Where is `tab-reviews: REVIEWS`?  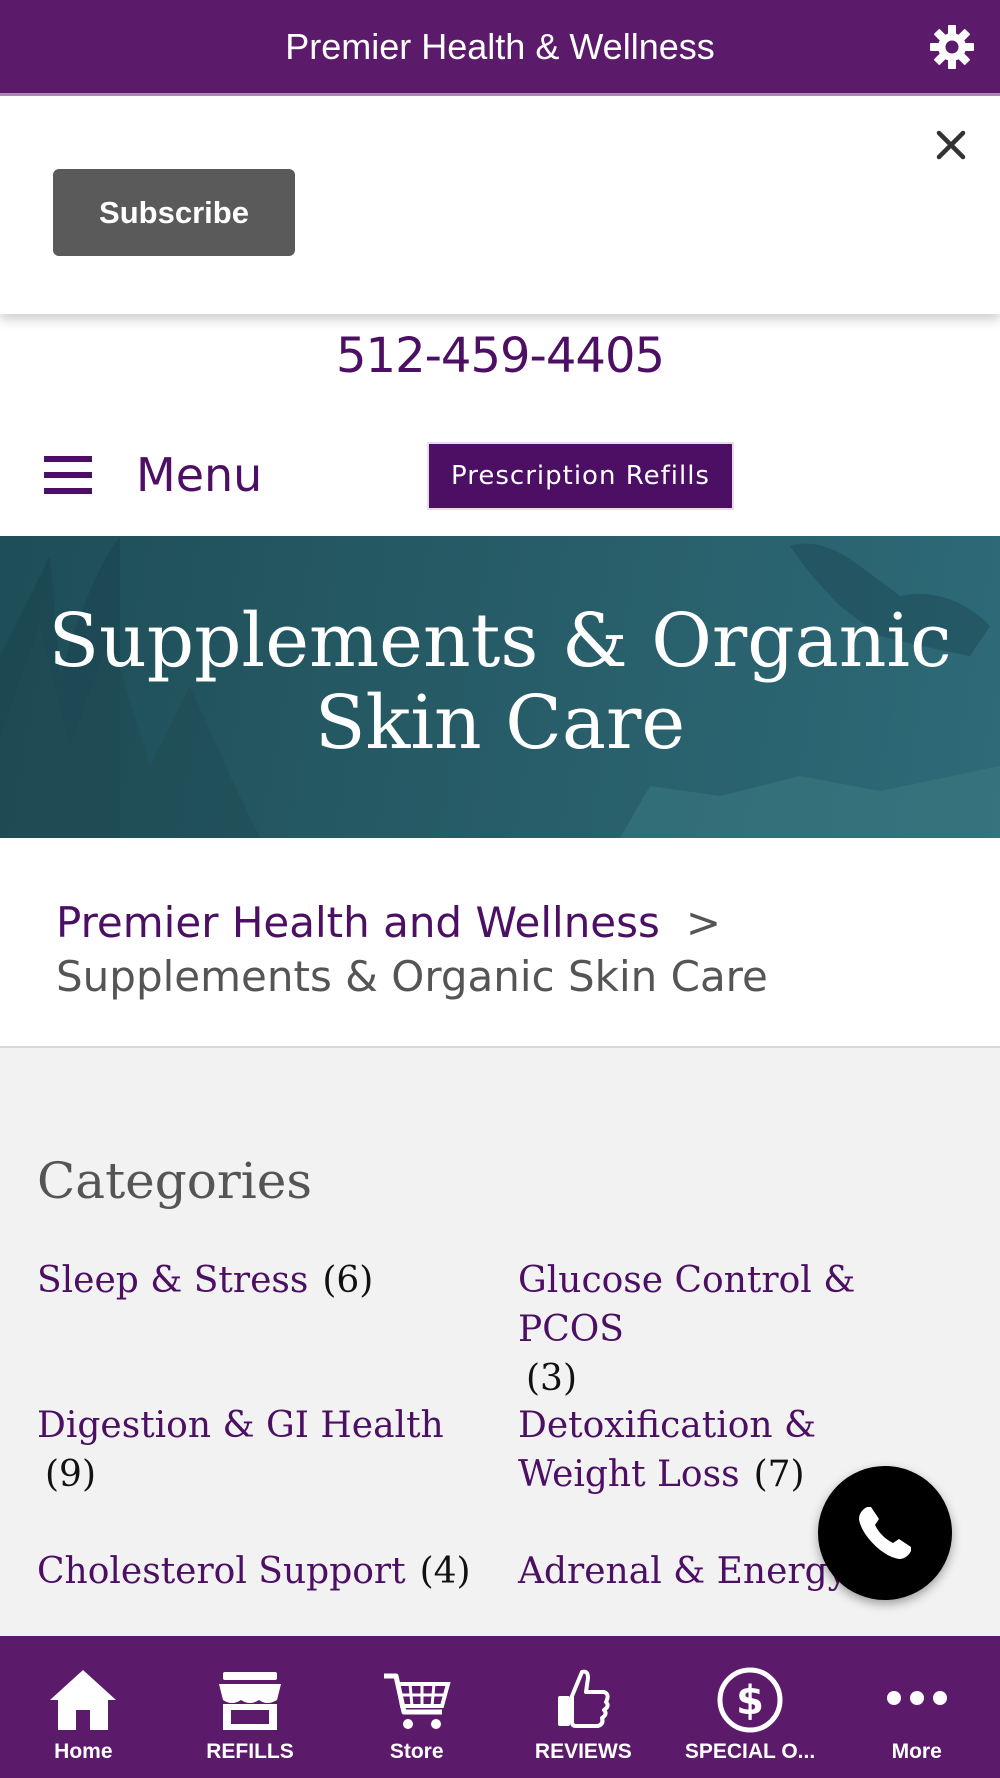
tab-reviews: REVIEWS is located at coordinates (583, 1707).